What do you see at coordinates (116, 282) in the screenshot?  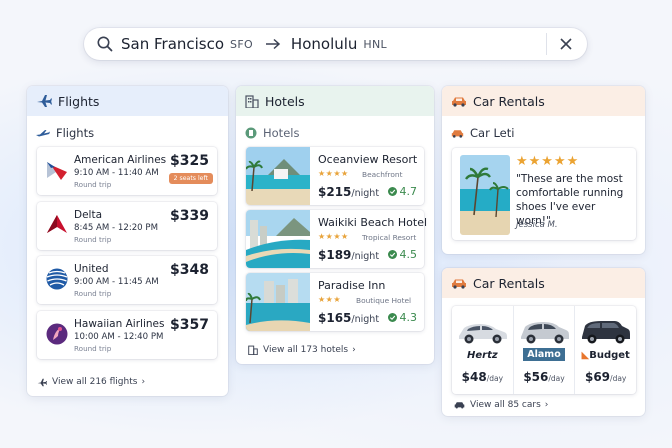 I see `flight-time: 9:00 AM - 11:45 AM` at bounding box center [116, 282].